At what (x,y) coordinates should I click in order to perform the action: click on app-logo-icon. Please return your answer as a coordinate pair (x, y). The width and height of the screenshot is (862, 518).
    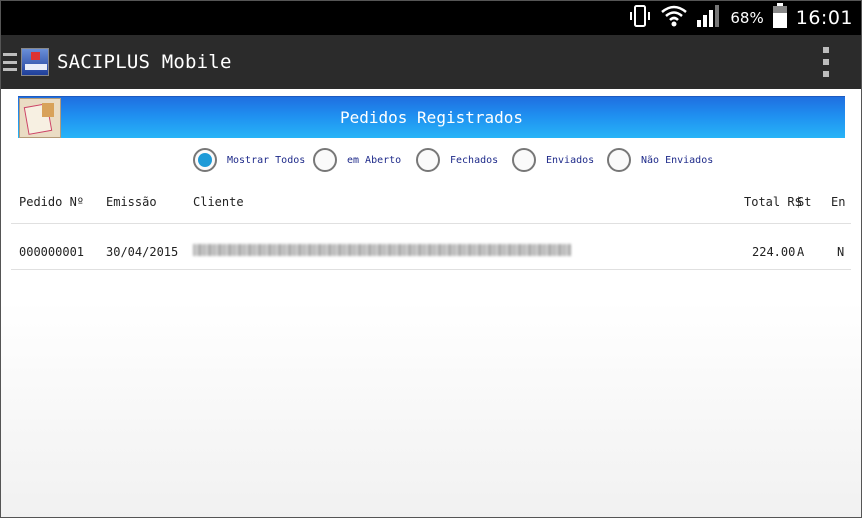
    Looking at the image, I should click on (35, 62).